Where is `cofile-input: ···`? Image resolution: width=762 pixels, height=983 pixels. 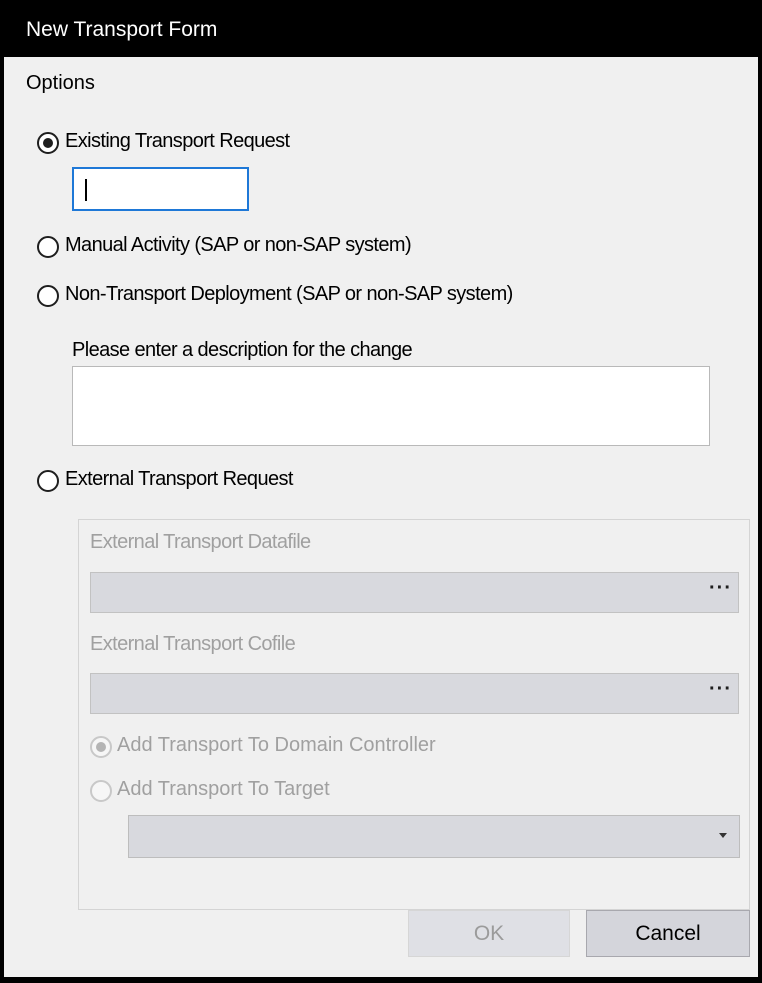
cofile-input: ··· is located at coordinates (414, 693).